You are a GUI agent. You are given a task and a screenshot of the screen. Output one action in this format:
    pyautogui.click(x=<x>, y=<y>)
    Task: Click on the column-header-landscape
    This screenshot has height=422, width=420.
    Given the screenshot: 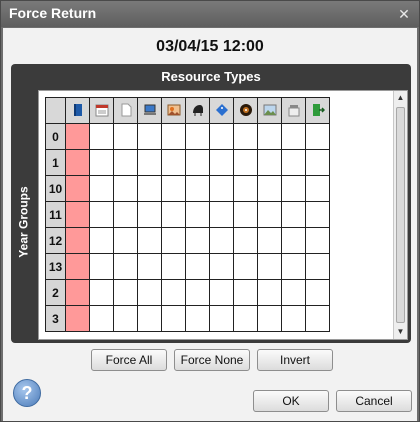 What is the action you would take?
    pyautogui.click(x=269, y=110)
    